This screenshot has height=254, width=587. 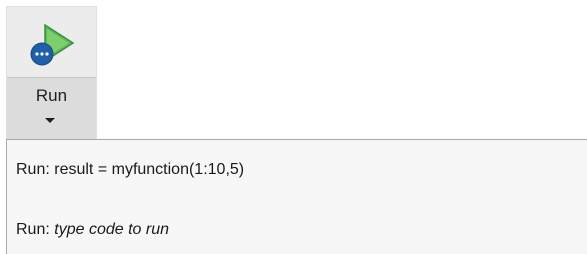 What do you see at coordinates (51, 109) in the screenshot?
I see `run-dropdown-toggle: Run` at bounding box center [51, 109].